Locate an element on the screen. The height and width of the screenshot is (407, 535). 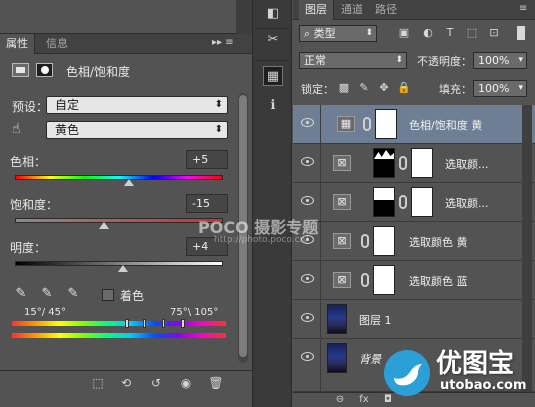
hue-input: +5 is located at coordinates (207, 159).